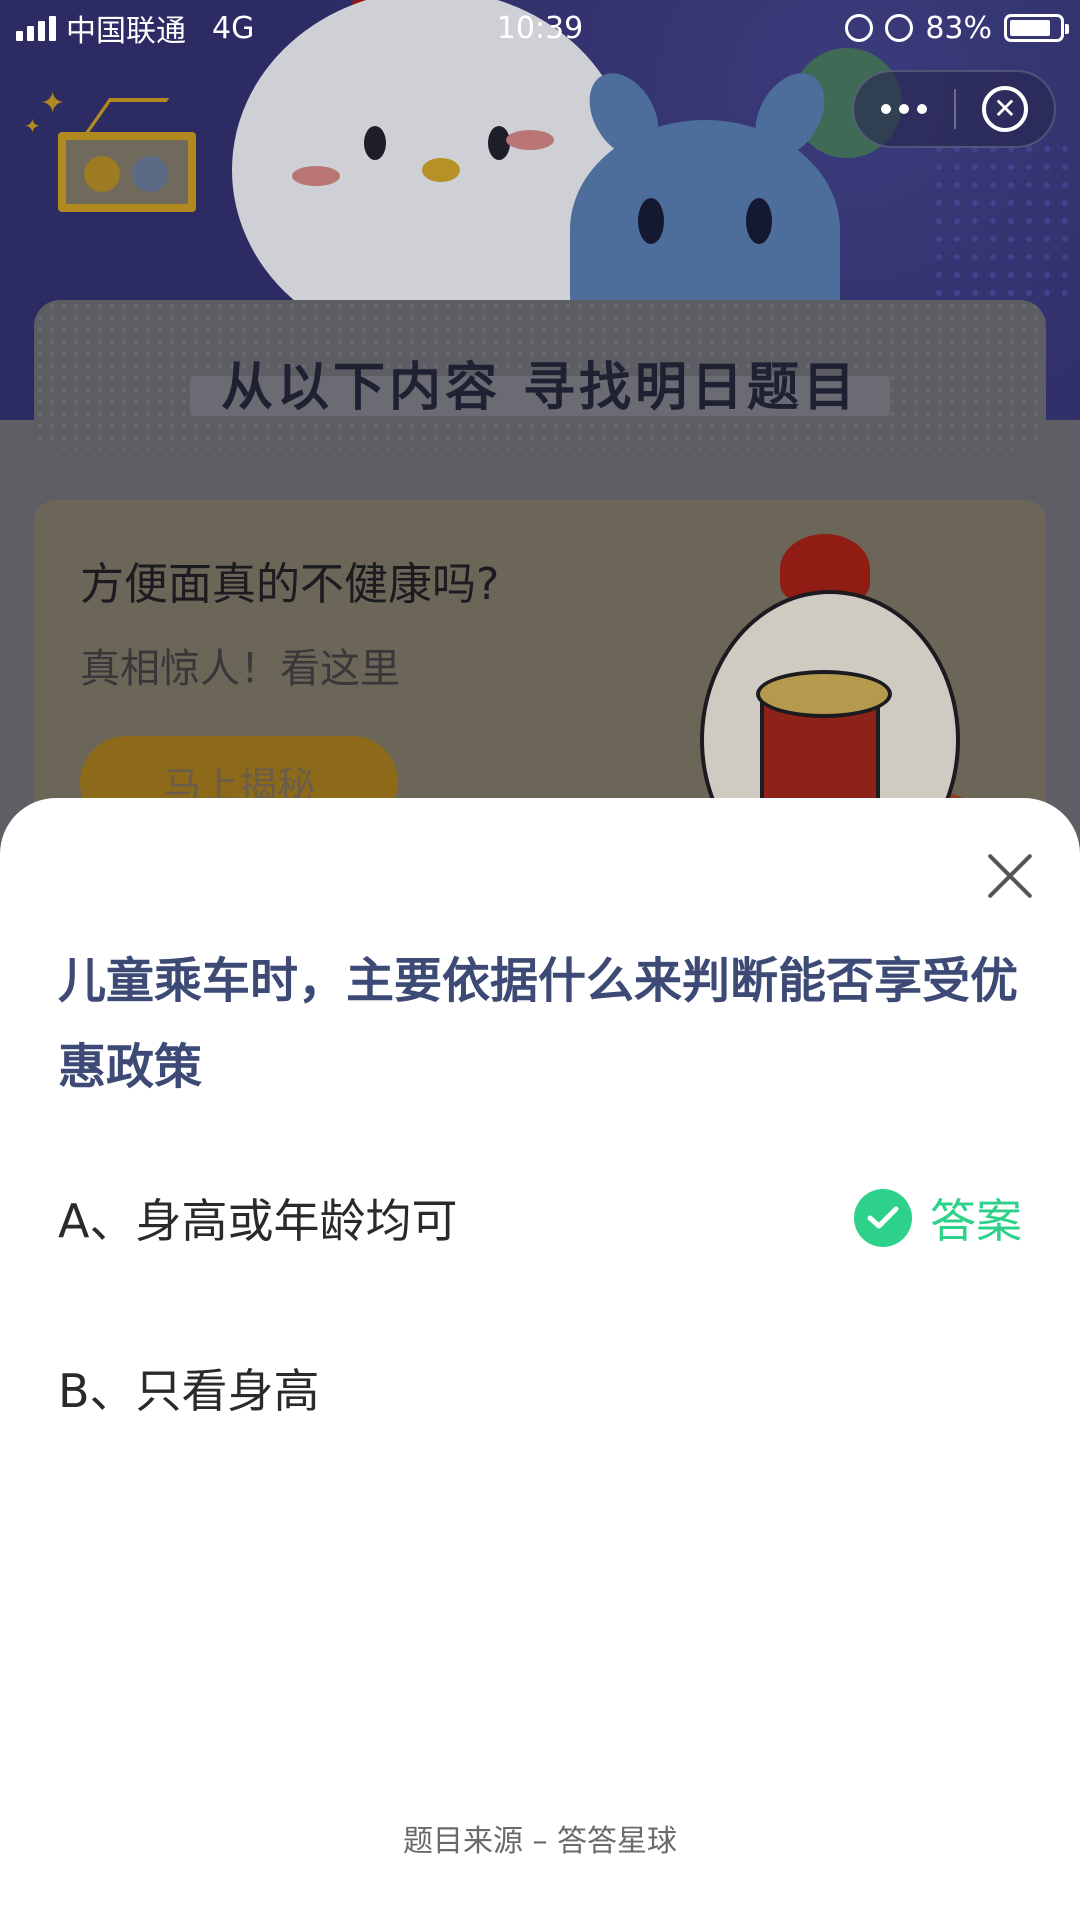 This screenshot has height=1920, width=1080. What do you see at coordinates (150, 174) in the screenshot?
I see `silver-medal-icon` at bounding box center [150, 174].